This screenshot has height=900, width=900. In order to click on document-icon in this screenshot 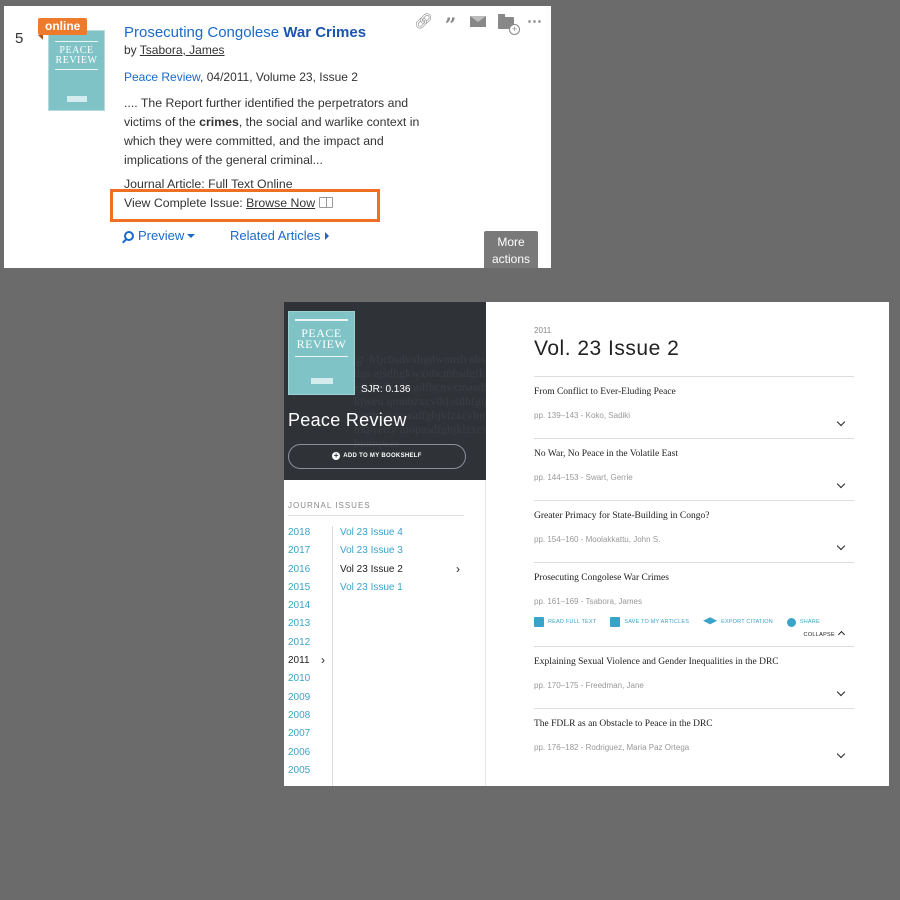, I will do `click(539, 622)`.